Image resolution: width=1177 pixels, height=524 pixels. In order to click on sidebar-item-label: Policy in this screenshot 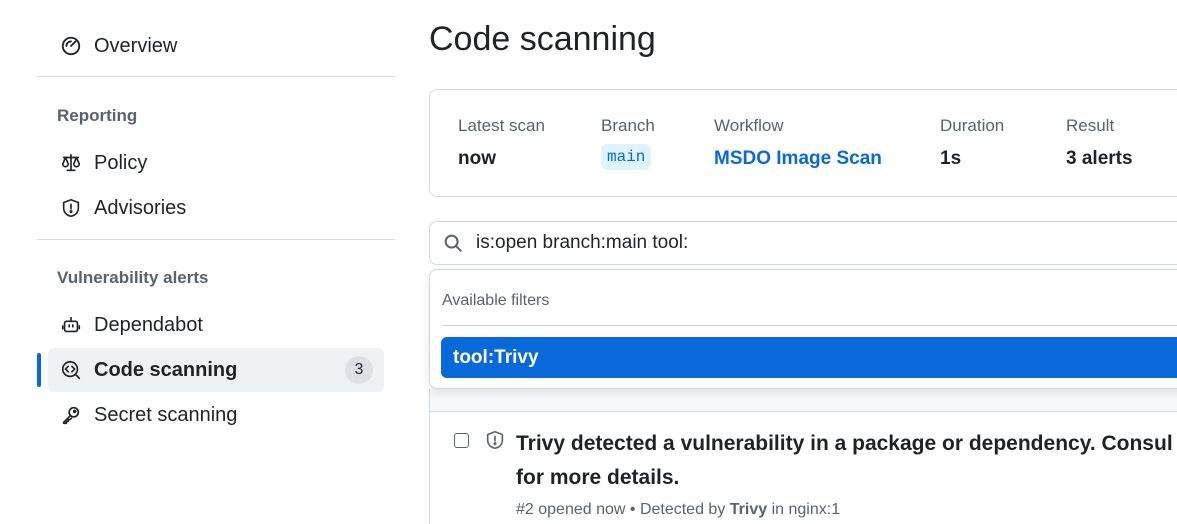, I will do `click(121, 162)`.